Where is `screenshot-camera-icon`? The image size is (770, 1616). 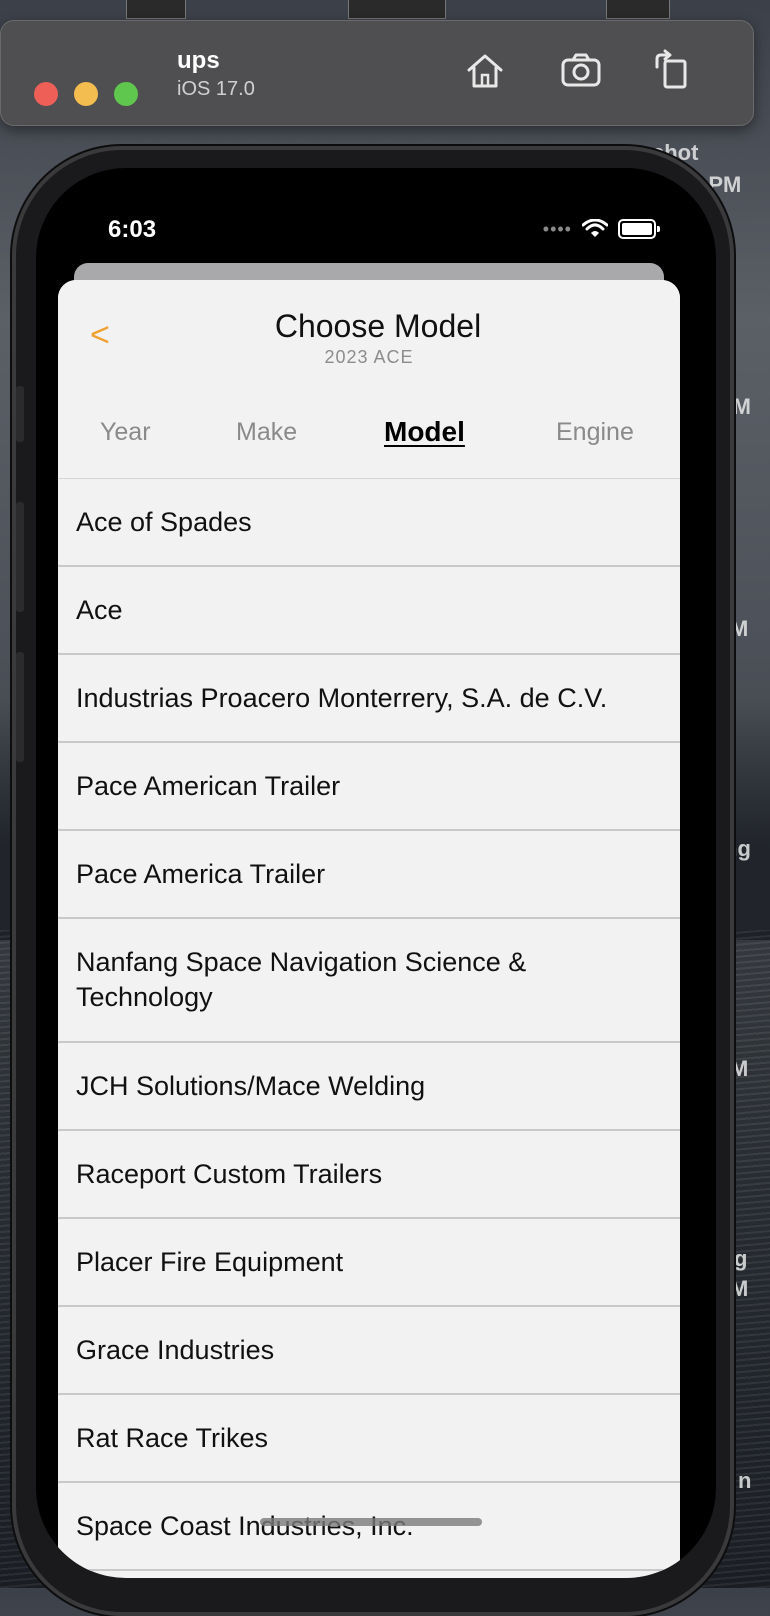
screenshot-camera-icon is located at coordinates (581, 71).